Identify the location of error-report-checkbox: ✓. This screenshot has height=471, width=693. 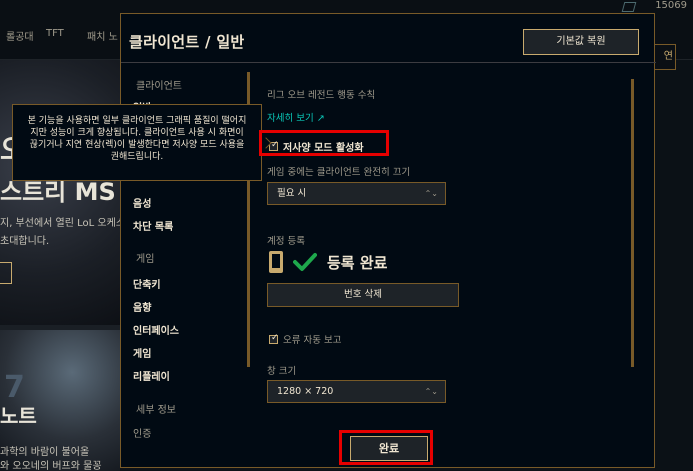
(274, 338).